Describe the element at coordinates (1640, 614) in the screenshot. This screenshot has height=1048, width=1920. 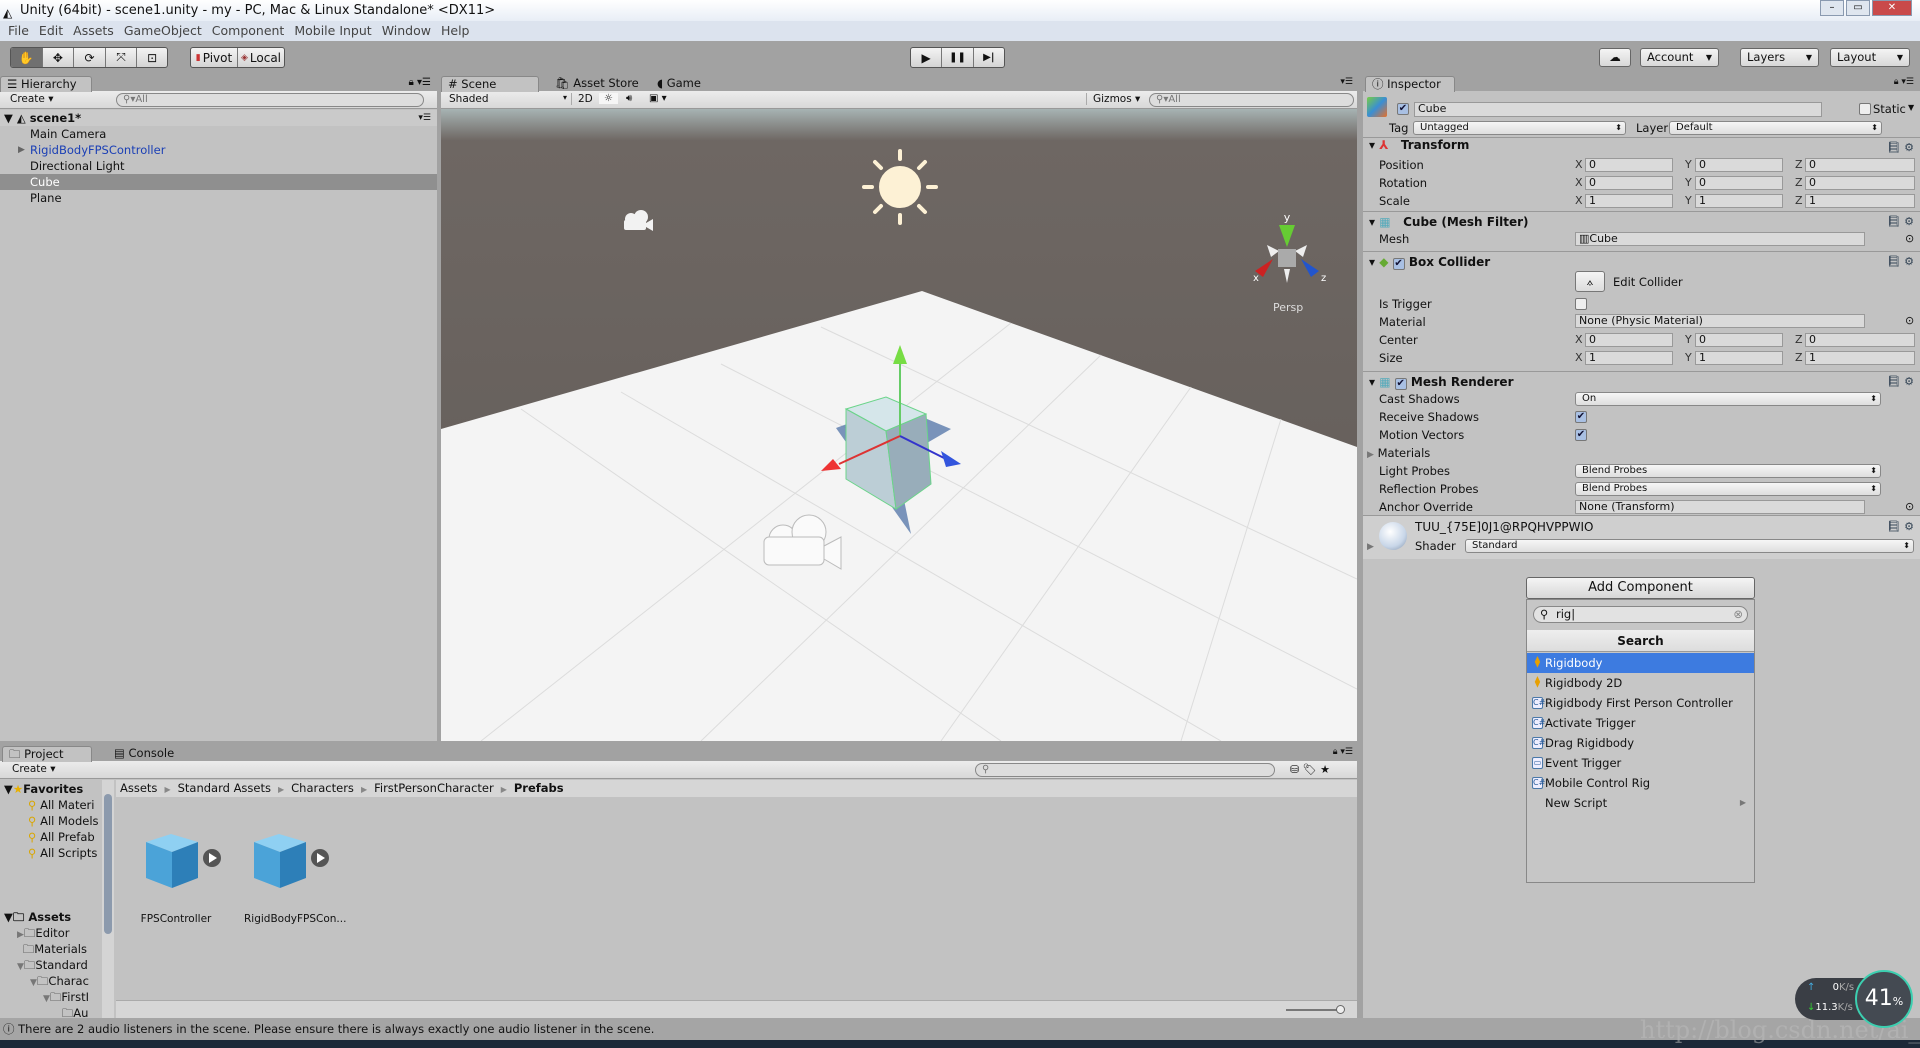
I see `component-search-input: ⚲ rig| ⊗` at that location.